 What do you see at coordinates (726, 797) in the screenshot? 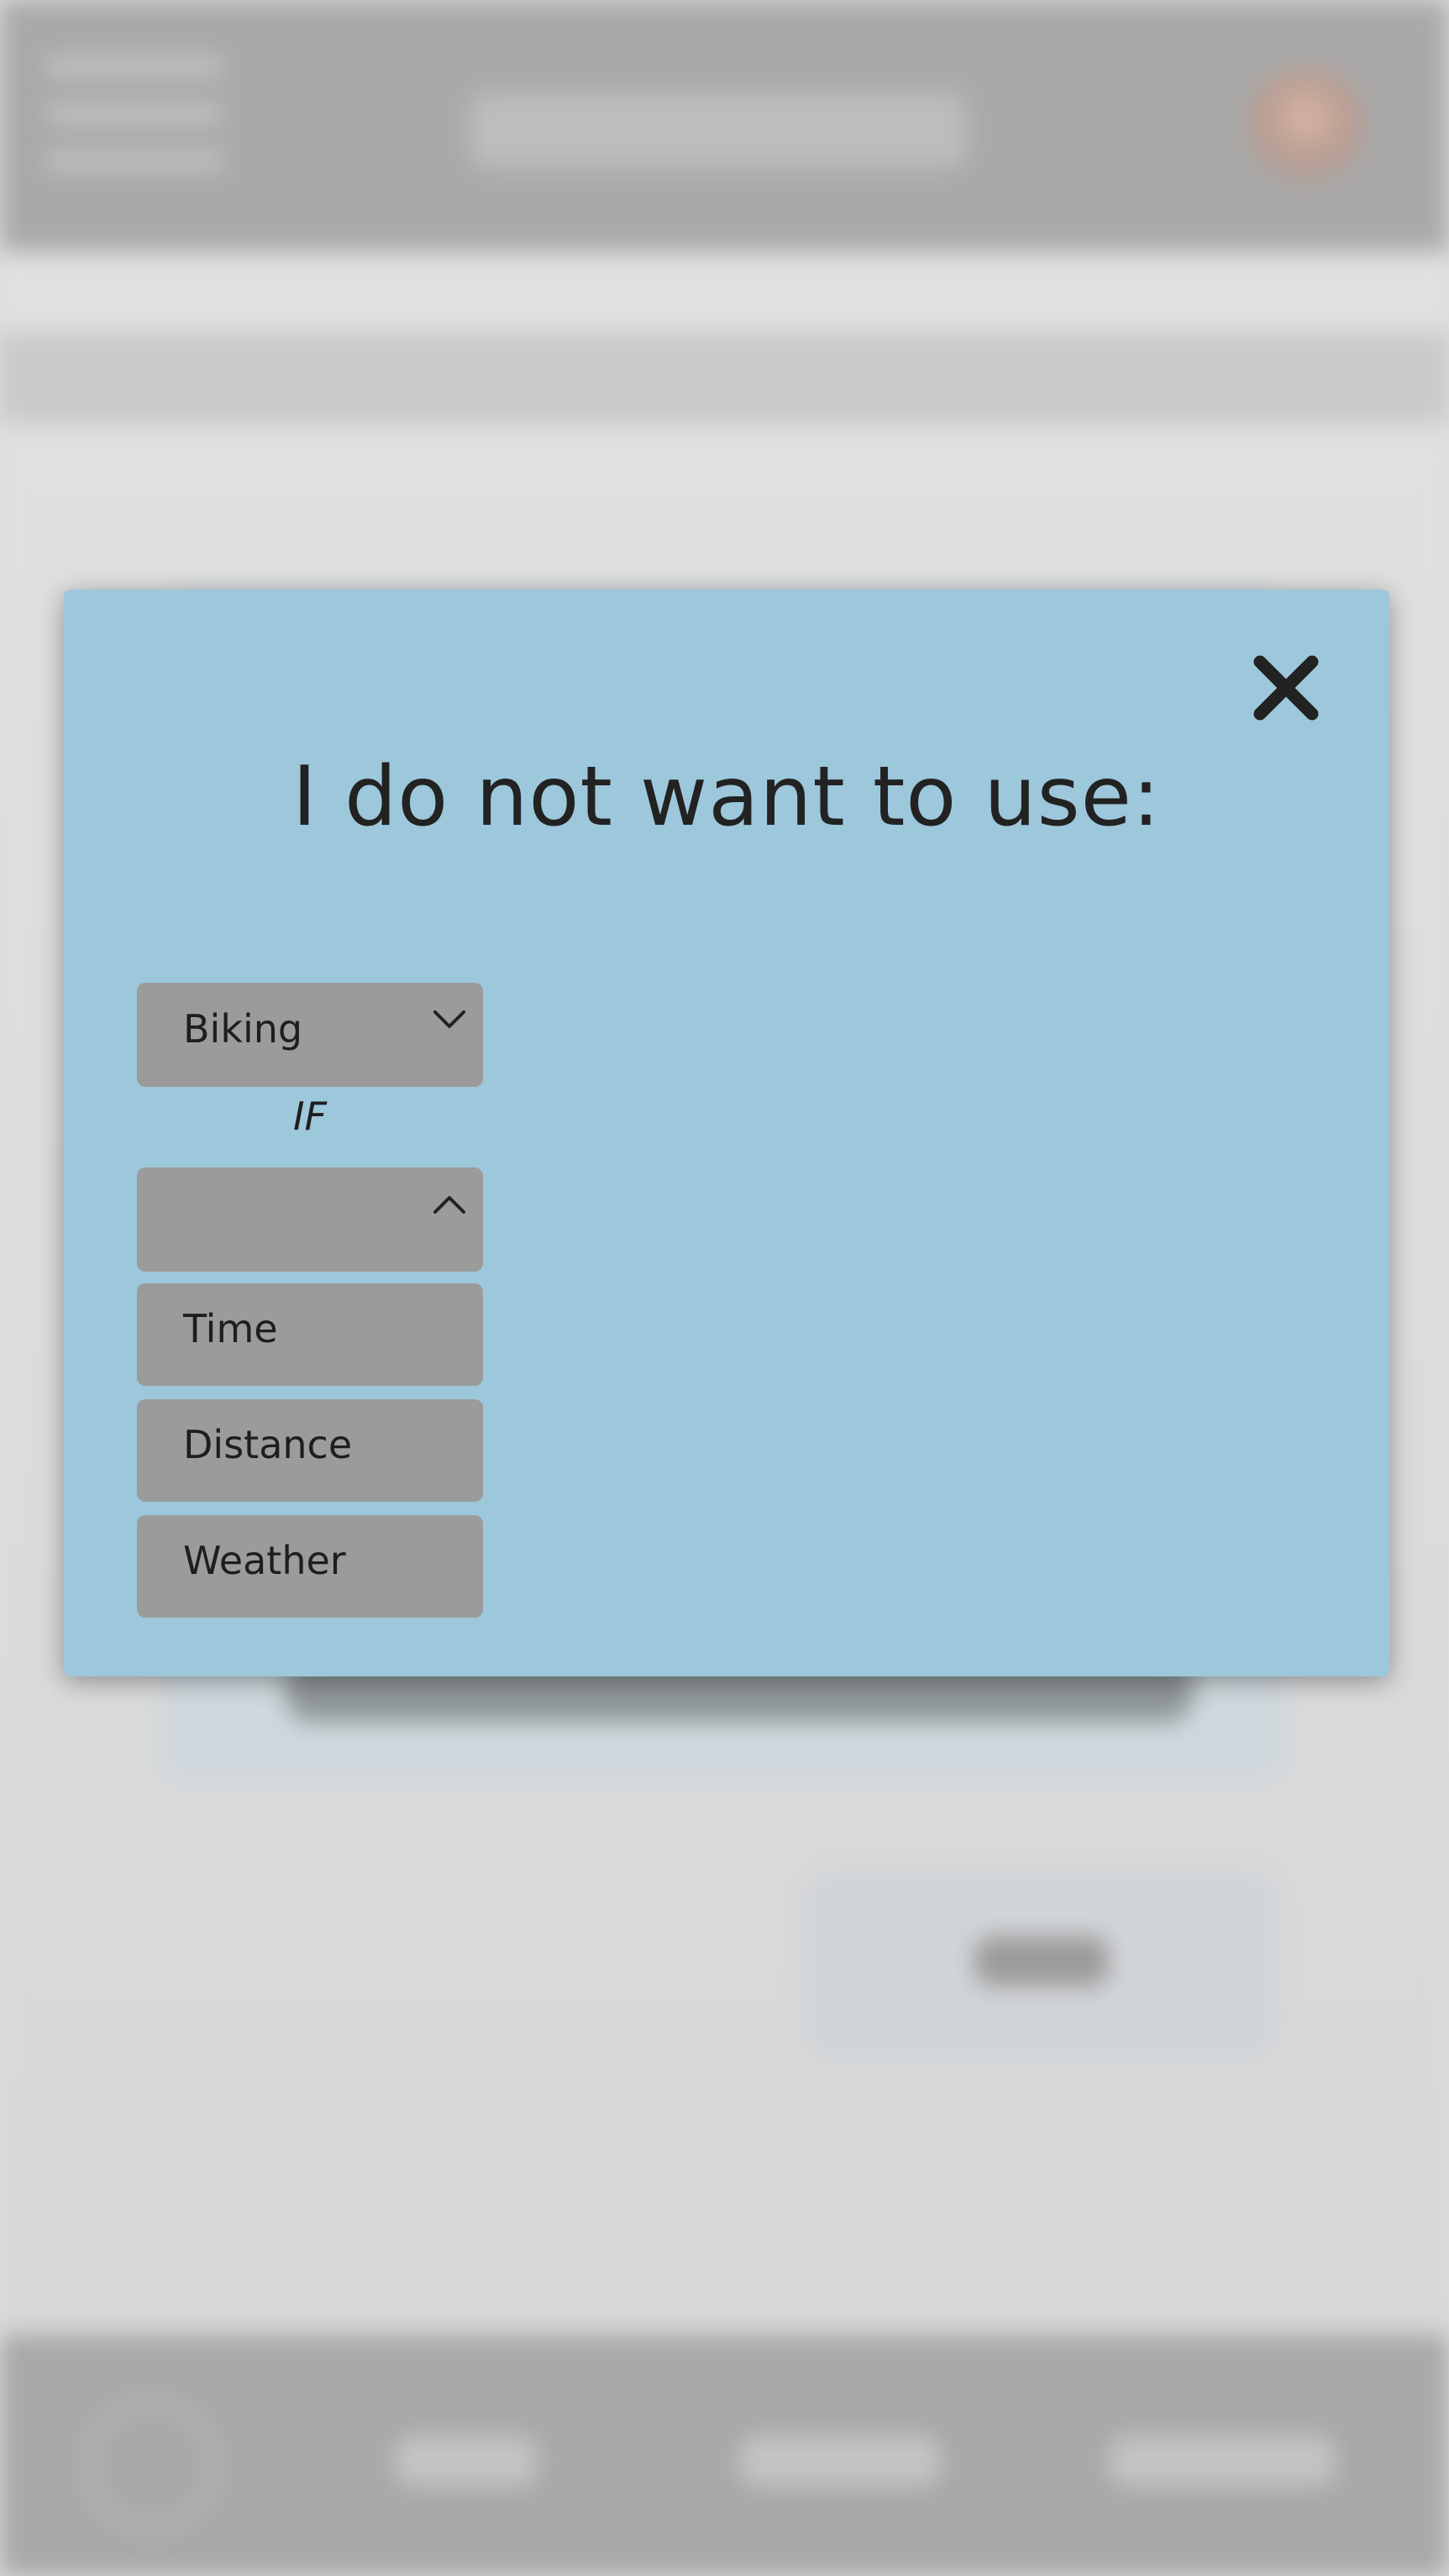
I see `modal-title: I do not want to use:` at bounding box center [726, 797].